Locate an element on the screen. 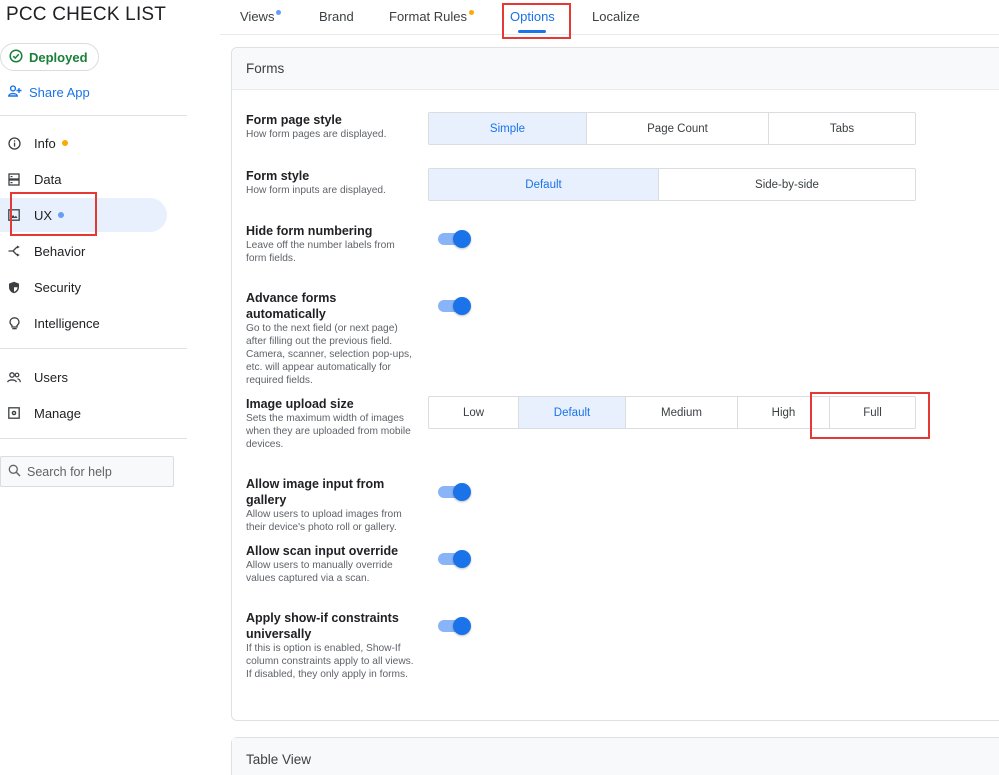  tab-label: Format Rules is located at coordinates (428, 16).